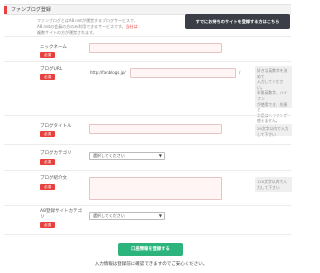  Describe the element at coordinates (31, 10) in the screenshot. I see `section-title: ファンブログ登録` at that location.